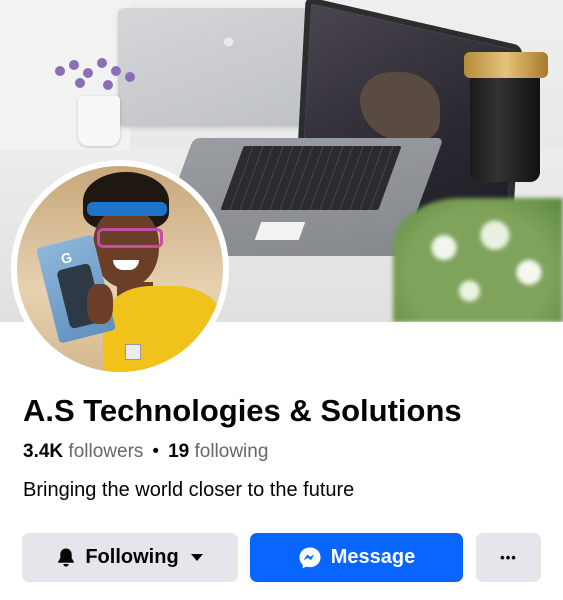  What do you see at coordinates (105, 451) in the screenshot?
I see `followers-label: followers` at bounding box center [105, 451].